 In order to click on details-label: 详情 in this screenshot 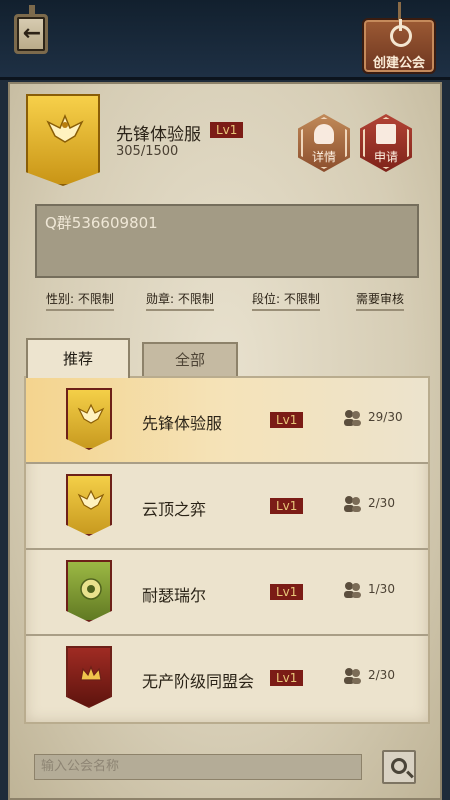, I will do `click(323, 157)`.